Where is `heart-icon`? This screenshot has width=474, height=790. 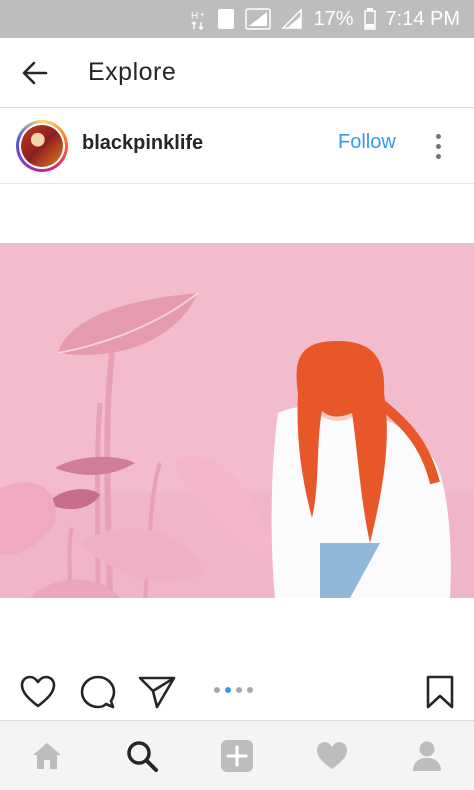 heart-icon is located at coordinates (38, 694).